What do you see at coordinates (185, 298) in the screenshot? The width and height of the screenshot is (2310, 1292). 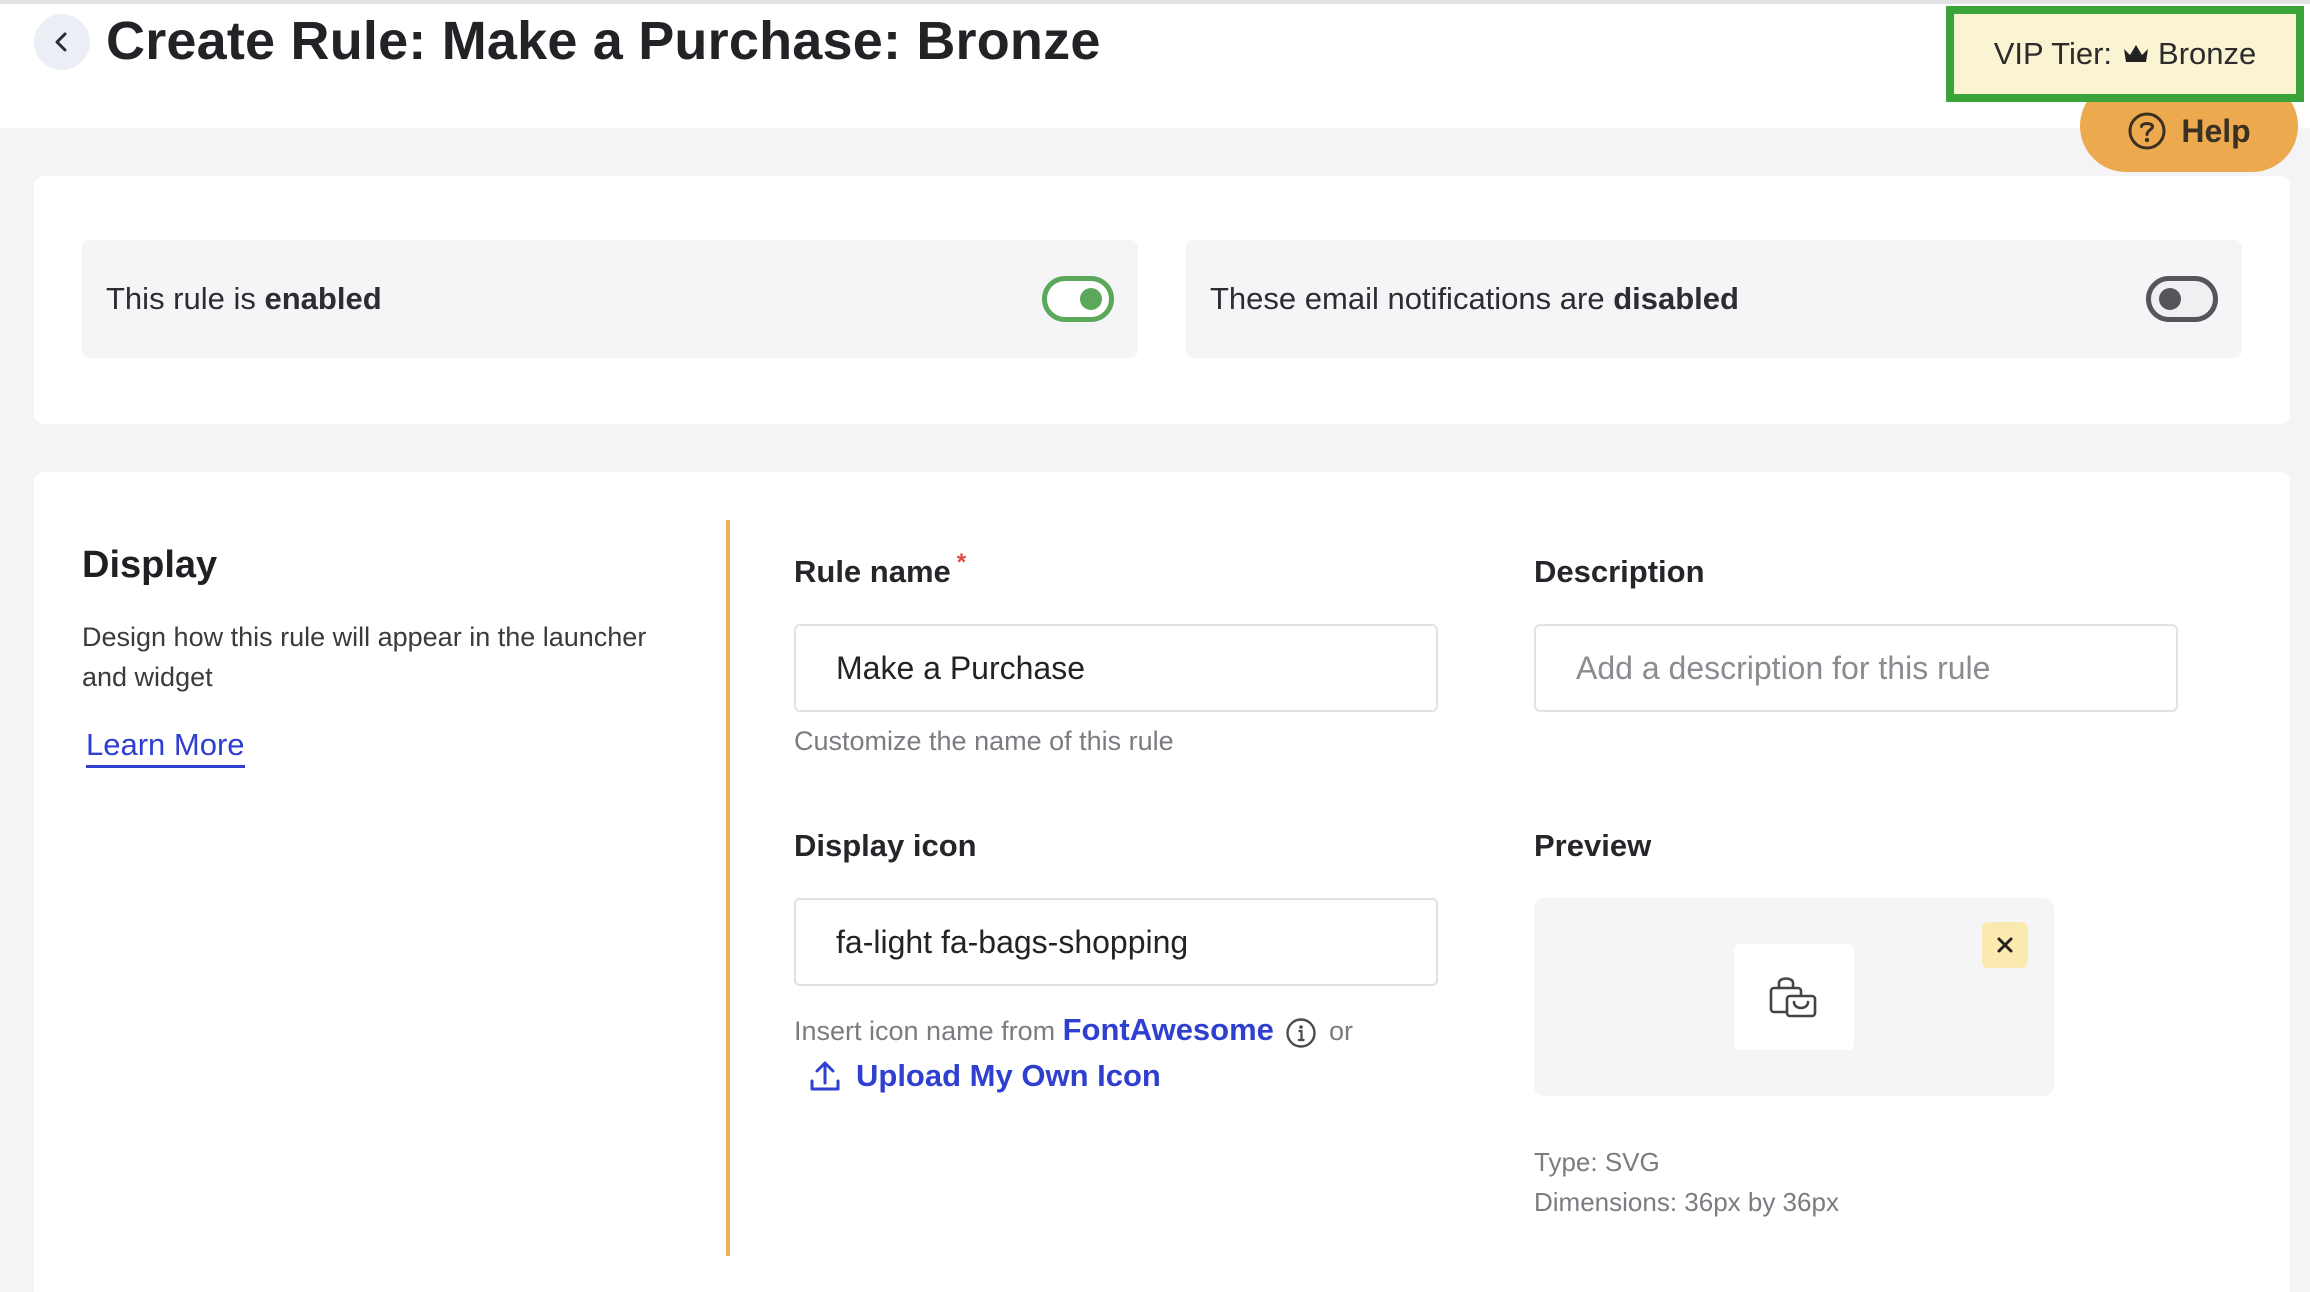 I see `rule-enabled-prefix: This rule is` at bounding box center [185, 298].